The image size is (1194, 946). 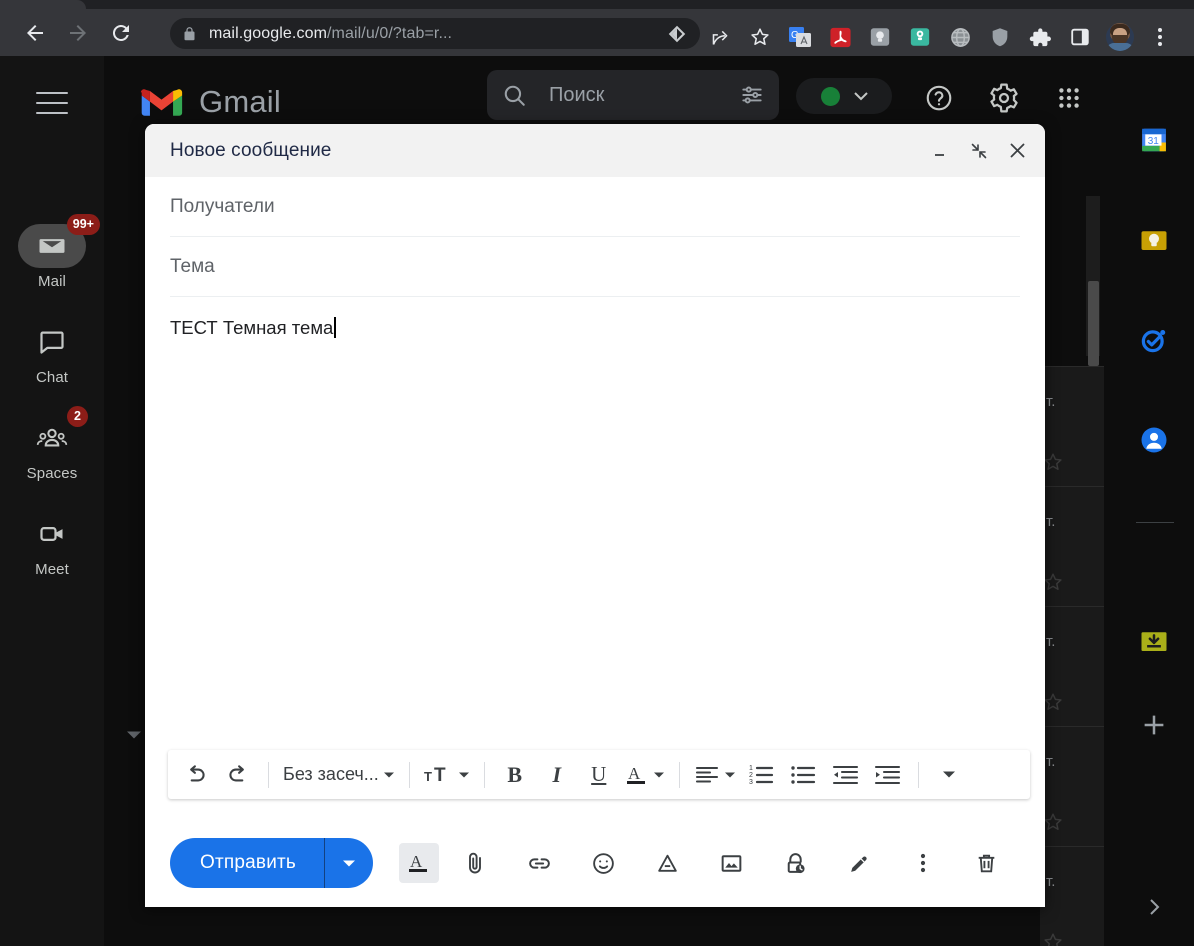 I want to click on site-settings-icon, so click(x=677, y=34).